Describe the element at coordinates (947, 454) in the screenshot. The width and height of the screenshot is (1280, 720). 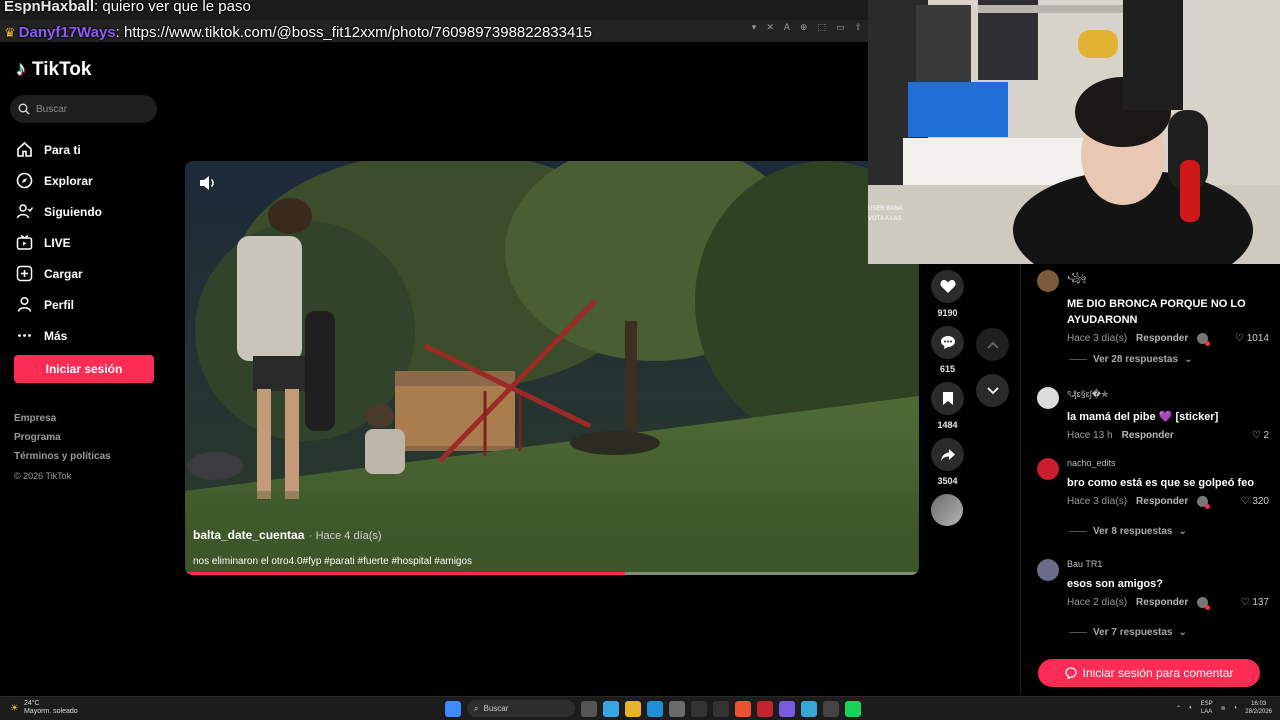
I see `share-button` at that location.